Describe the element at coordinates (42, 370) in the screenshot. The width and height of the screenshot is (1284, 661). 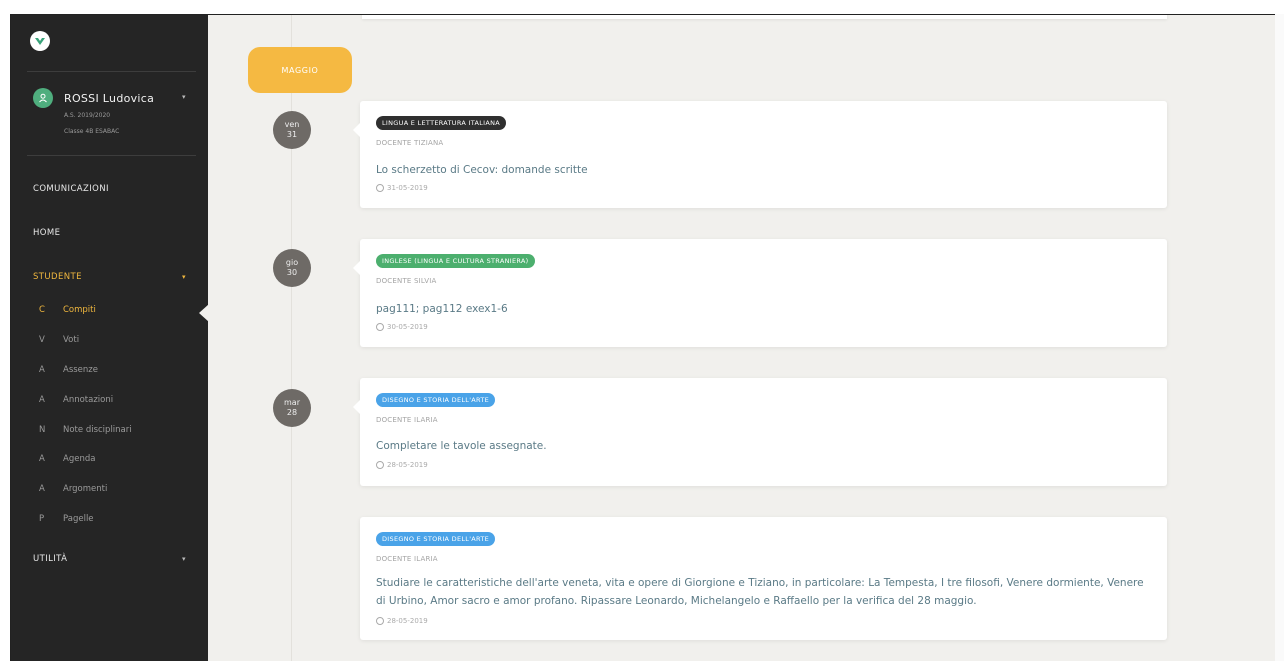
I see `assenze-letter-icon: A` at that location.